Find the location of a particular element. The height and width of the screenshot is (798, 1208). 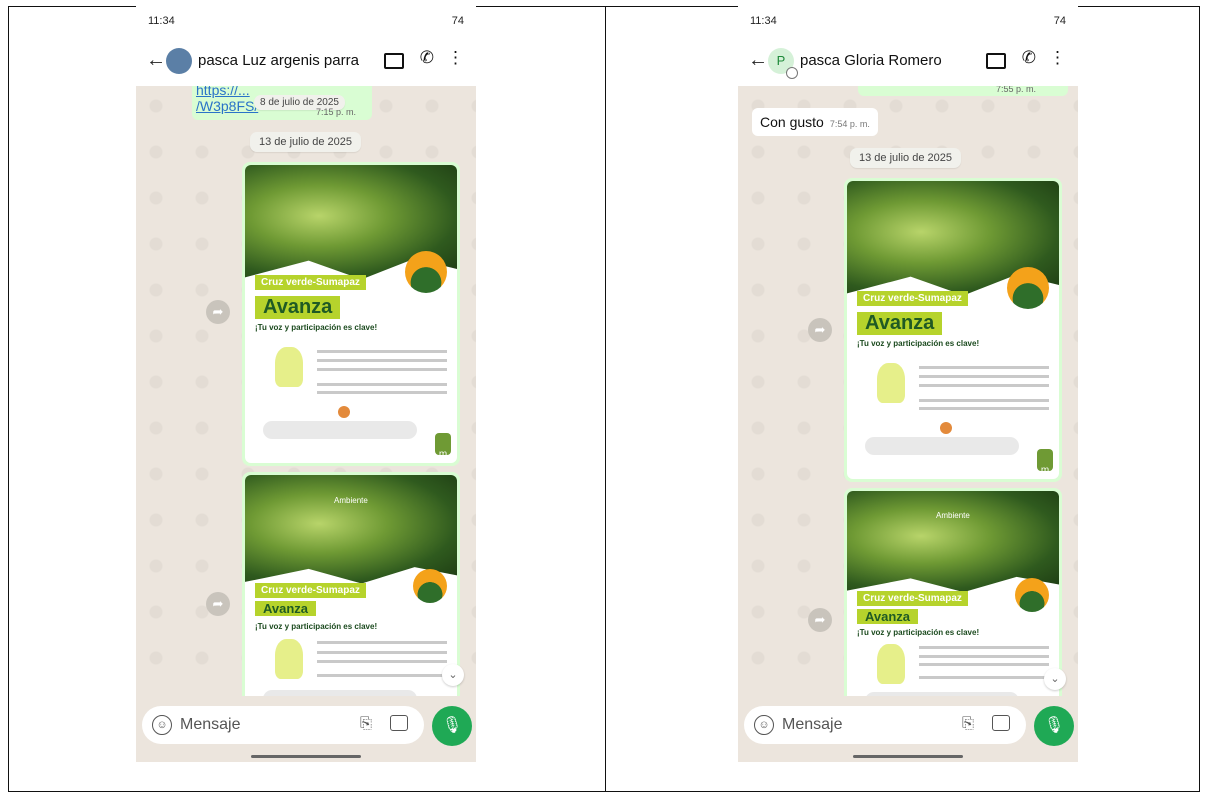

incoming-message: Con gusto 7:54 p. m. is located at coordinates (815, 122).